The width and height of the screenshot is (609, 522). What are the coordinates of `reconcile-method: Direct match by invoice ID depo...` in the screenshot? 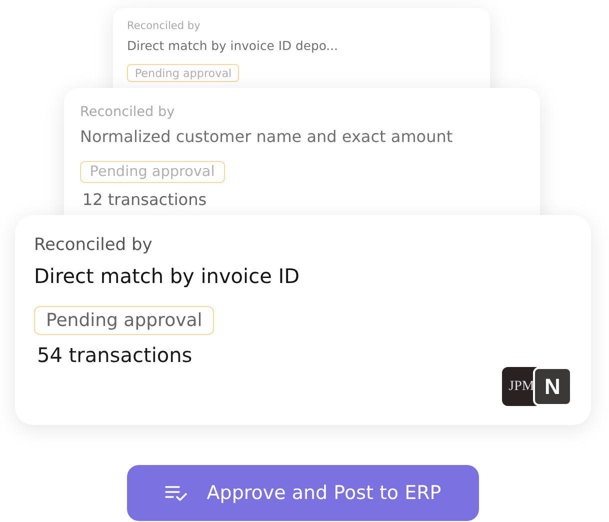 It's located at (232, 45).